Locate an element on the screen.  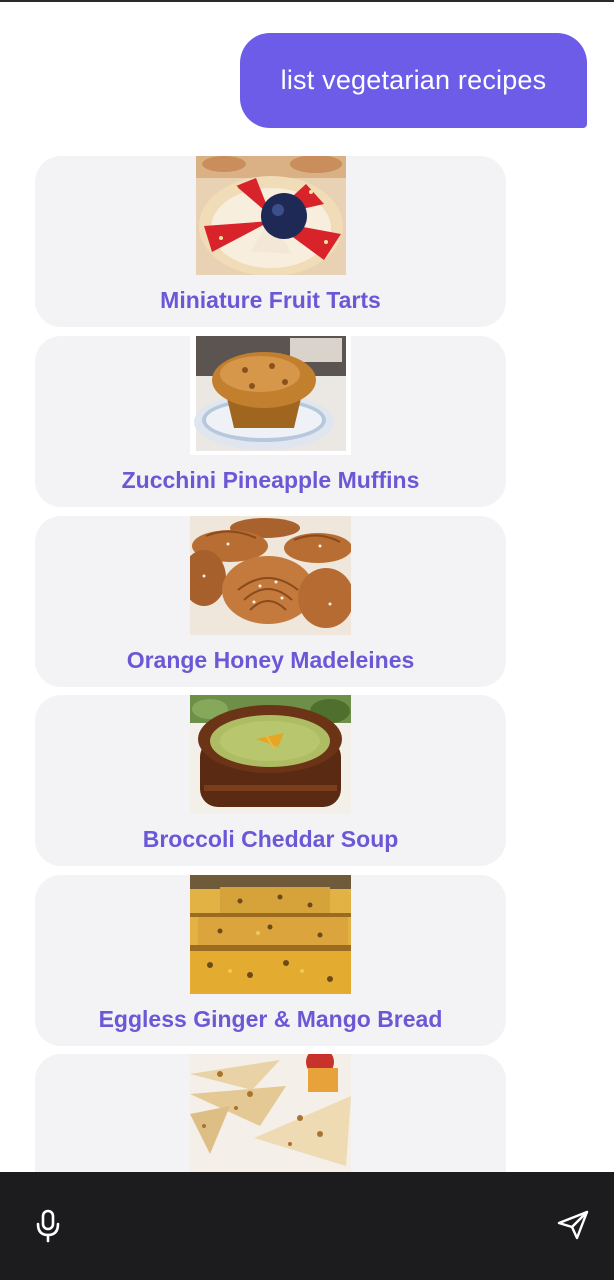
recipe-card is located at coordinates (270, 1113).